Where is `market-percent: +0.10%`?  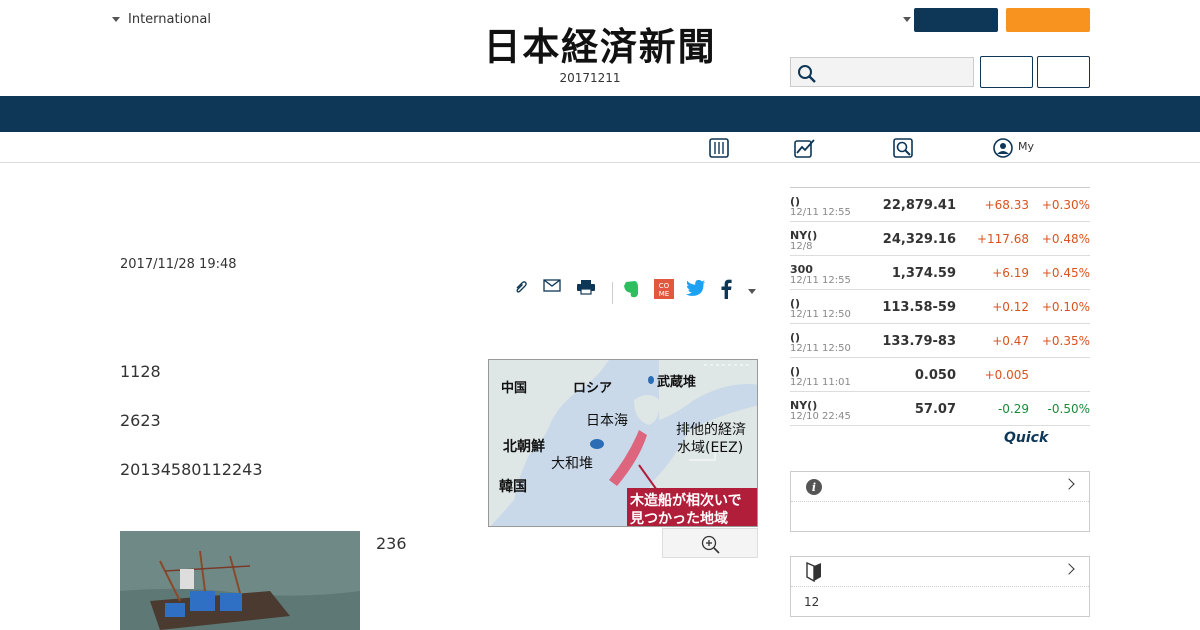 market-percent: +0.10% is located at coordinates (1065, 307).